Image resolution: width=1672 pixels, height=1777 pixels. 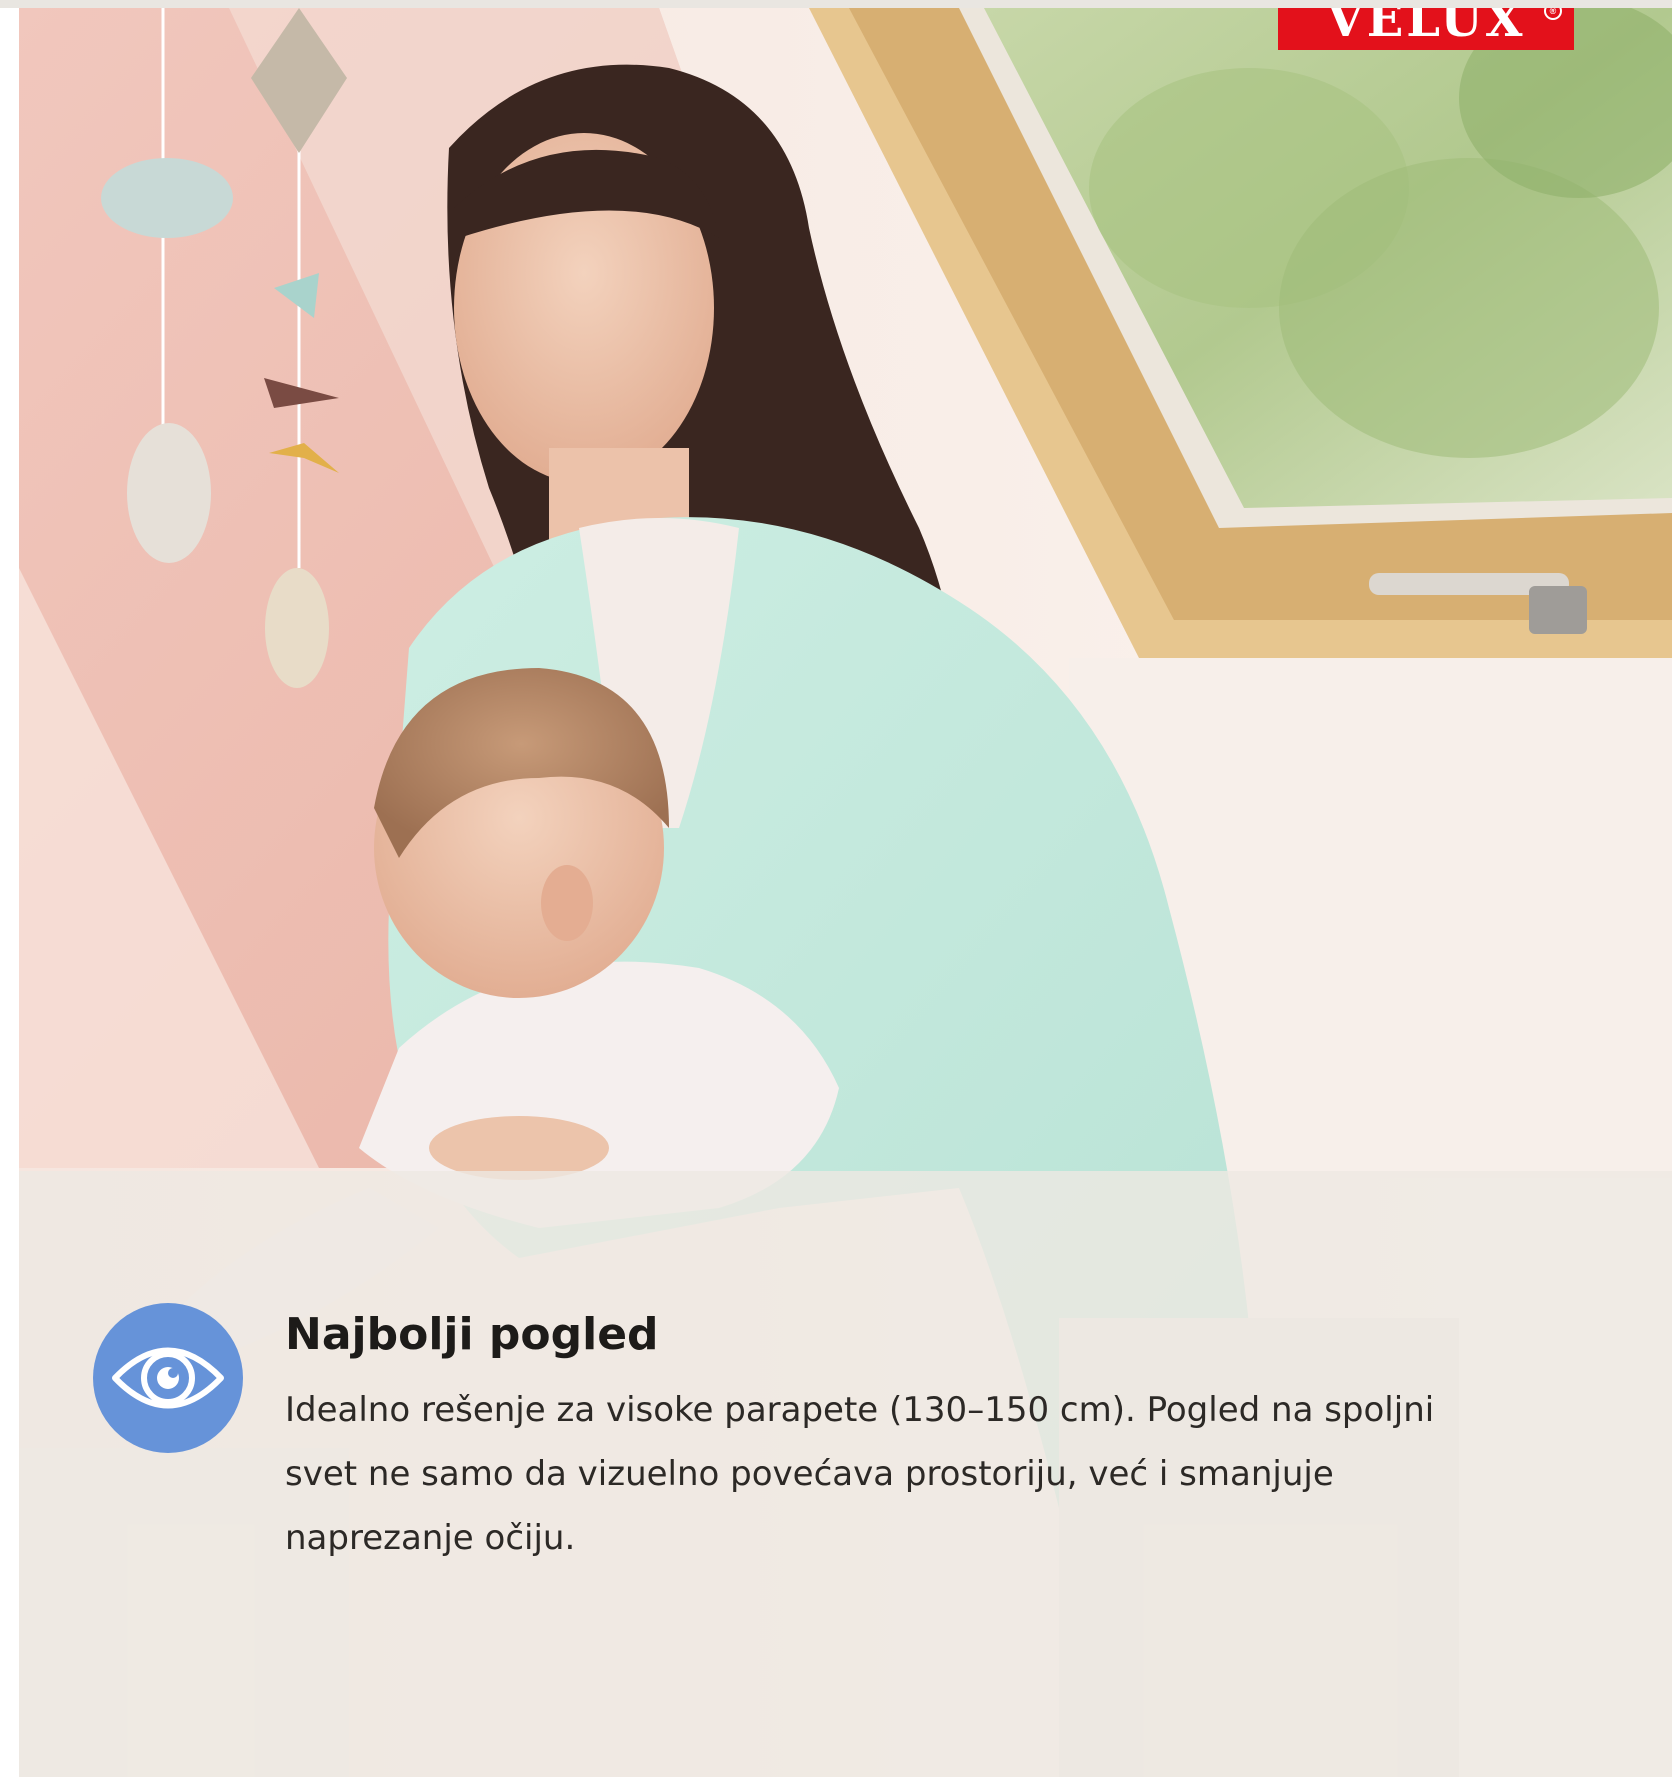 What do you see at coordinates (472, 1334) in the screenshot?
I see `feature-title: Najbolji pogled` at bounding box center [472, 1334].